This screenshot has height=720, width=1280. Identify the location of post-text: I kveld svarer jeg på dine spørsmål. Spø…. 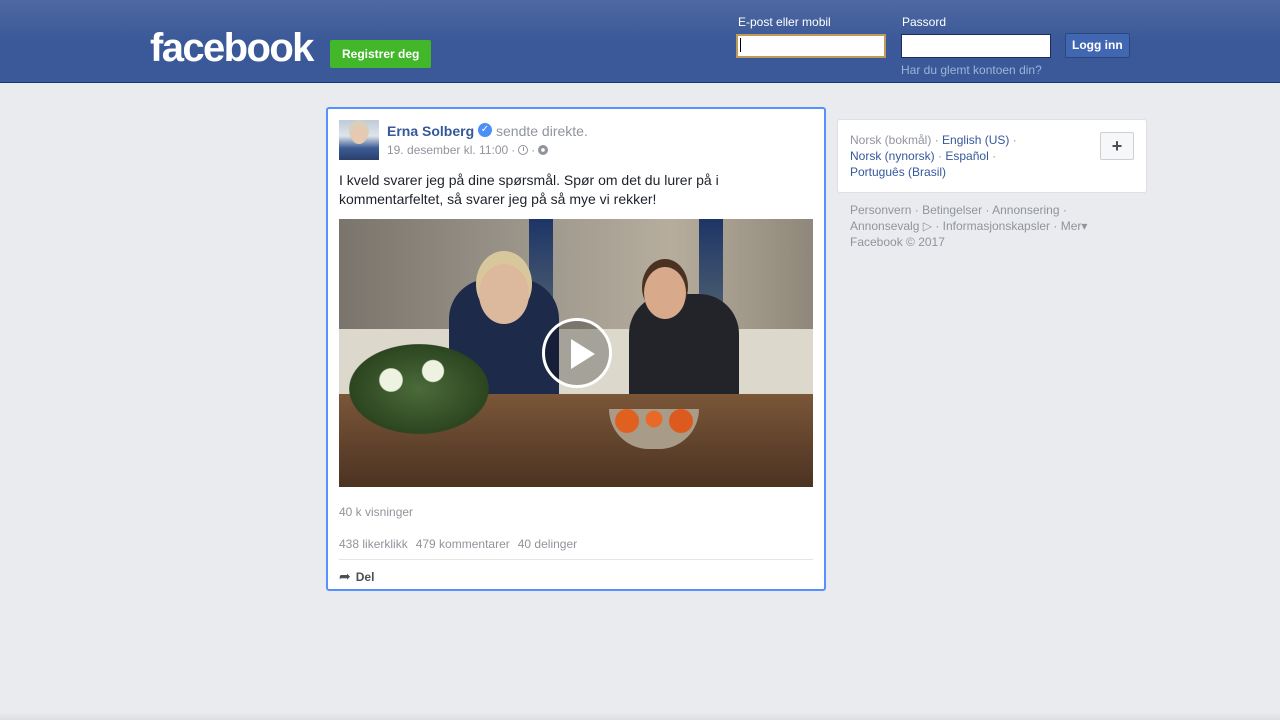
(529, 189).